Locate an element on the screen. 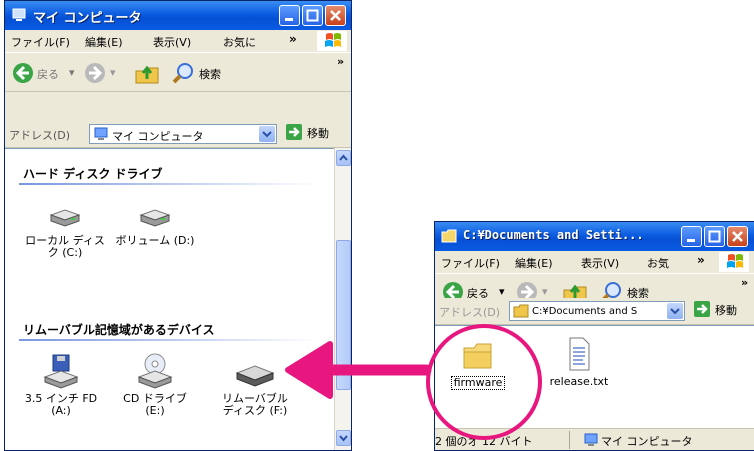 This screenshot has width=754, height=451. floppy-drive-icon is located at coordinates (61, 371).